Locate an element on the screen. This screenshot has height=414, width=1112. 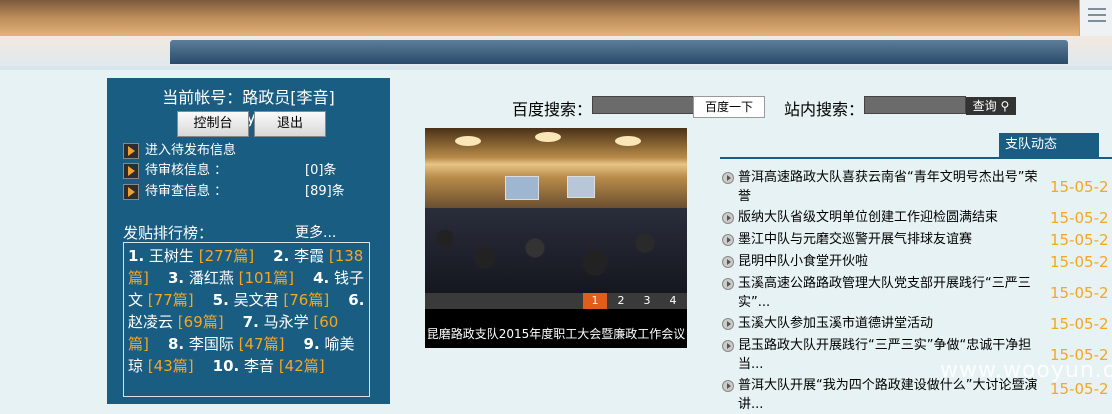
site-search-input is located at coordinates (915, 105).